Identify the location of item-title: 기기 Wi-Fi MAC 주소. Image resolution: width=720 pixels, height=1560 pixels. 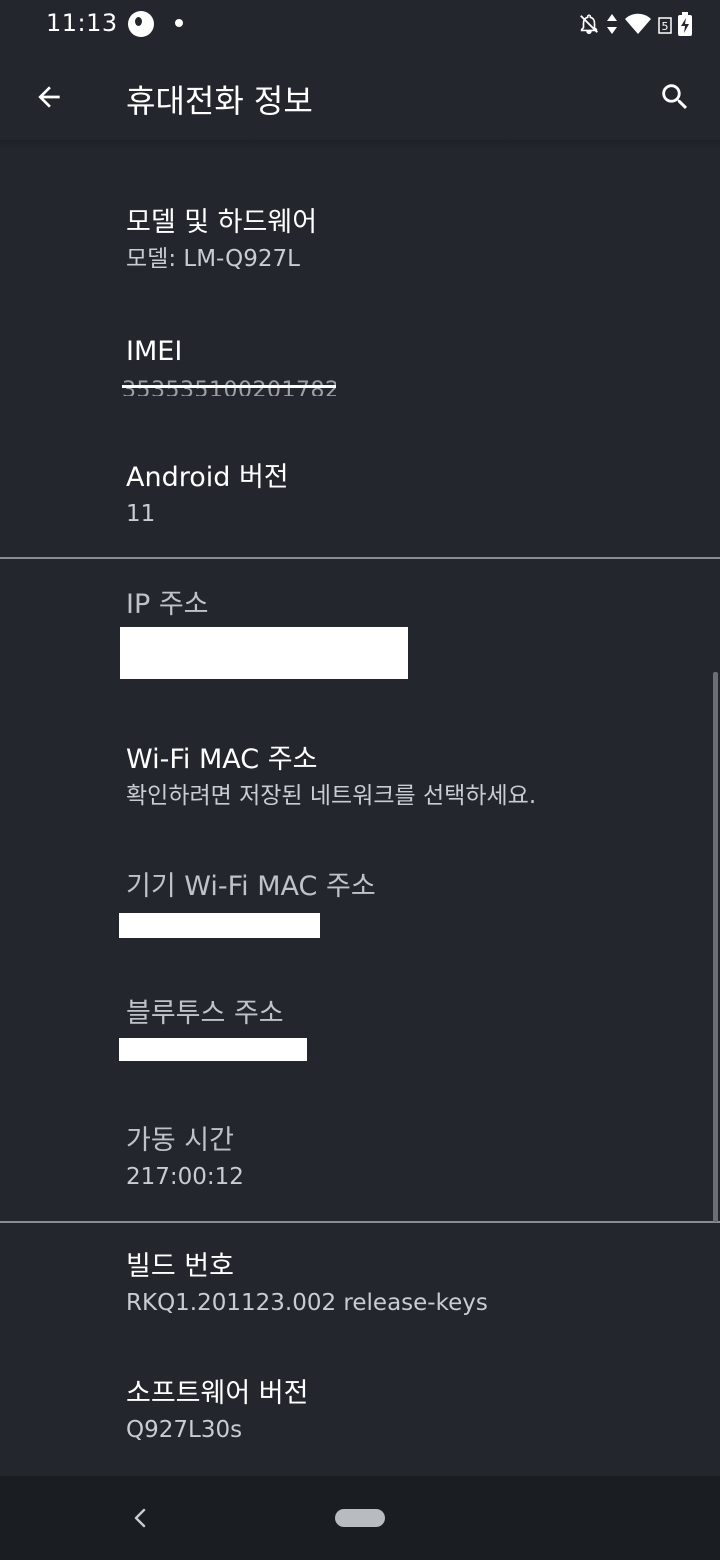
(251, 886).